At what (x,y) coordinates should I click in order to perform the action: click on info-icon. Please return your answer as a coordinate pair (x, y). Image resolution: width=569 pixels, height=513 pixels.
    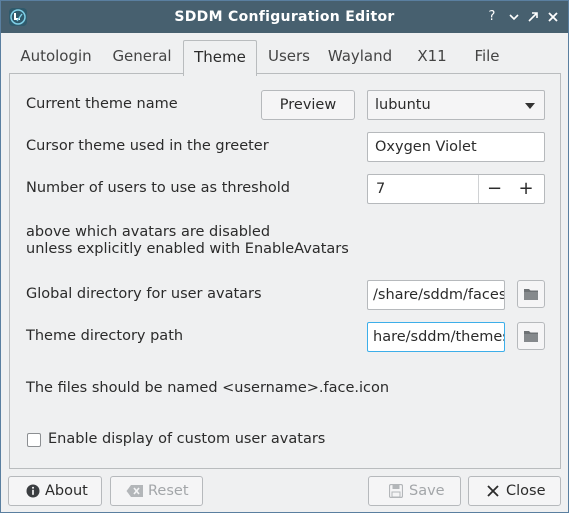
    Looking at the image, I should click on (33, 491).